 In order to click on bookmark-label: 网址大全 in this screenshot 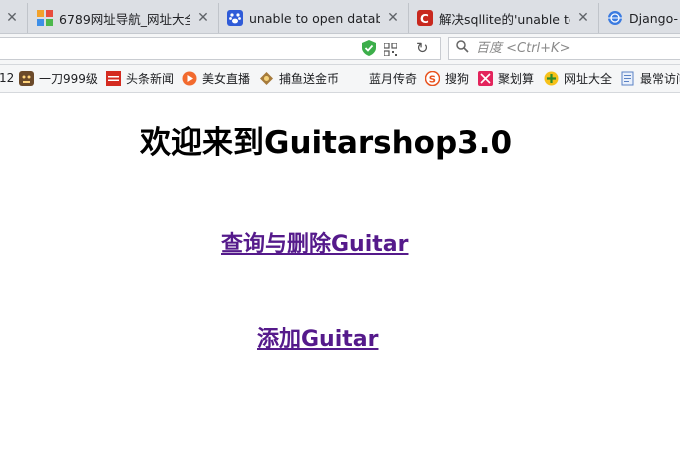, I will do `click(588, 78)`.